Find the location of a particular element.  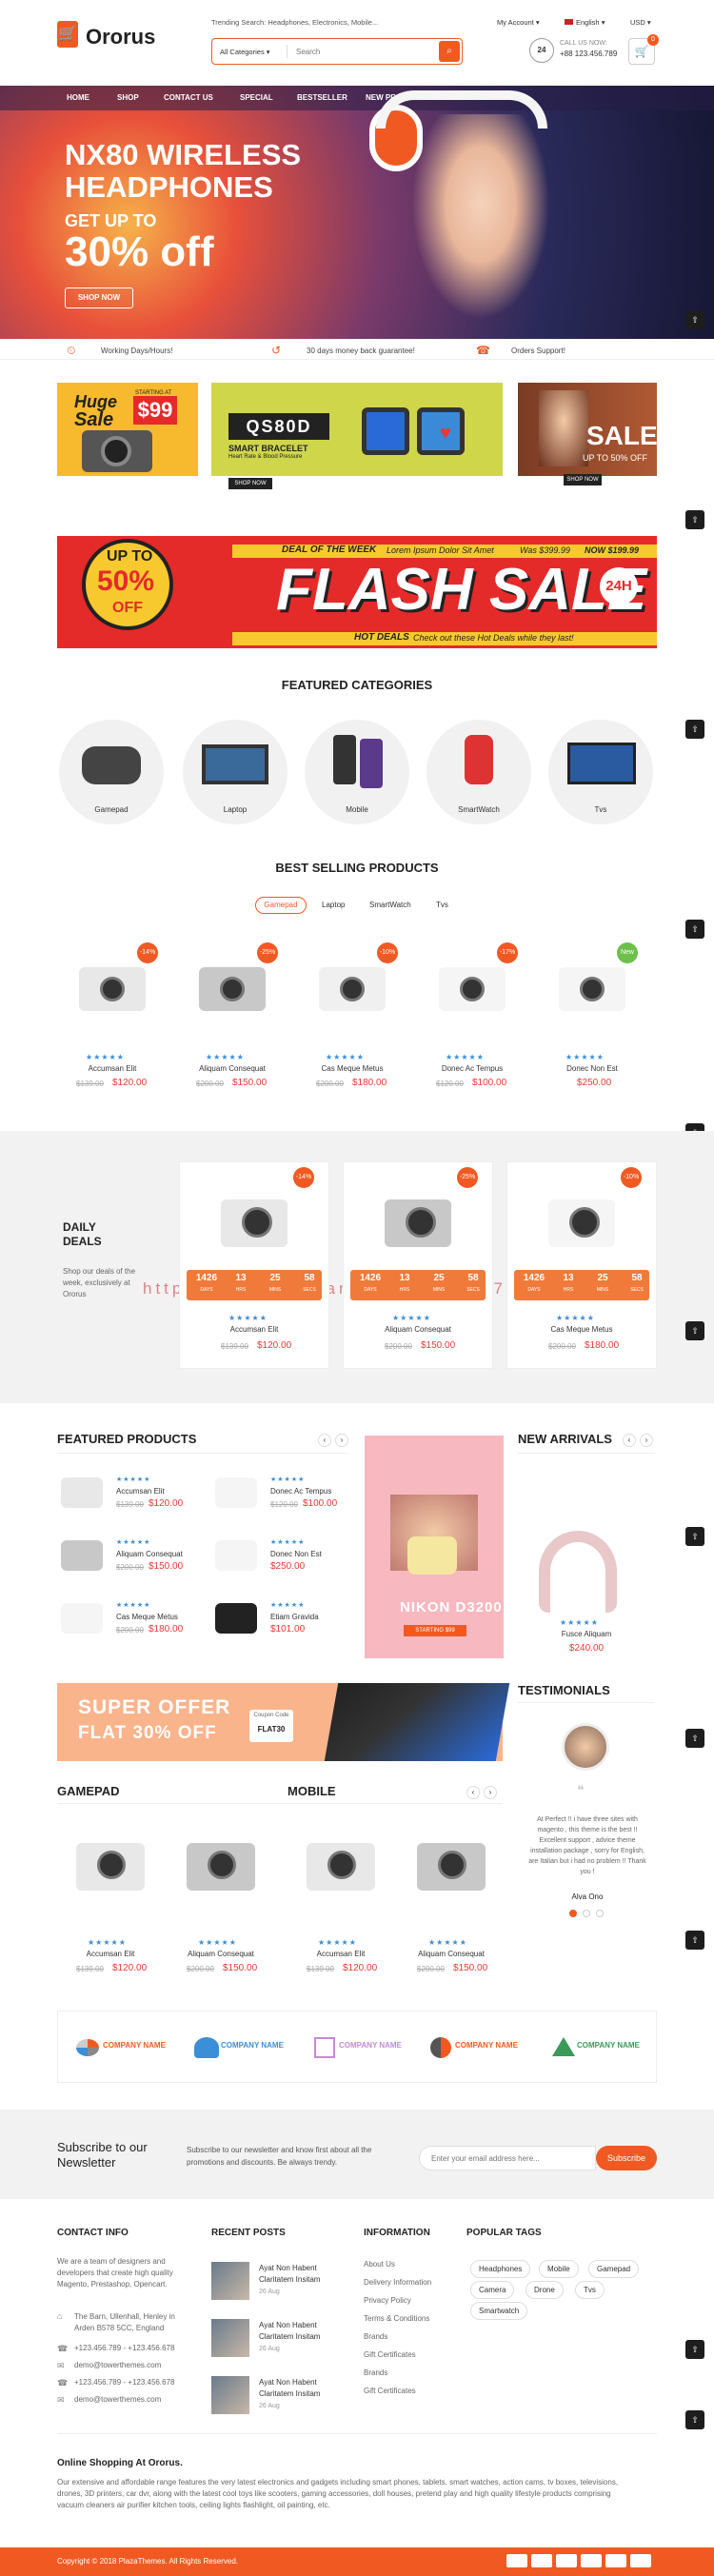

logo-cart-icon: 🛒 is located at coordinates (67, 34).